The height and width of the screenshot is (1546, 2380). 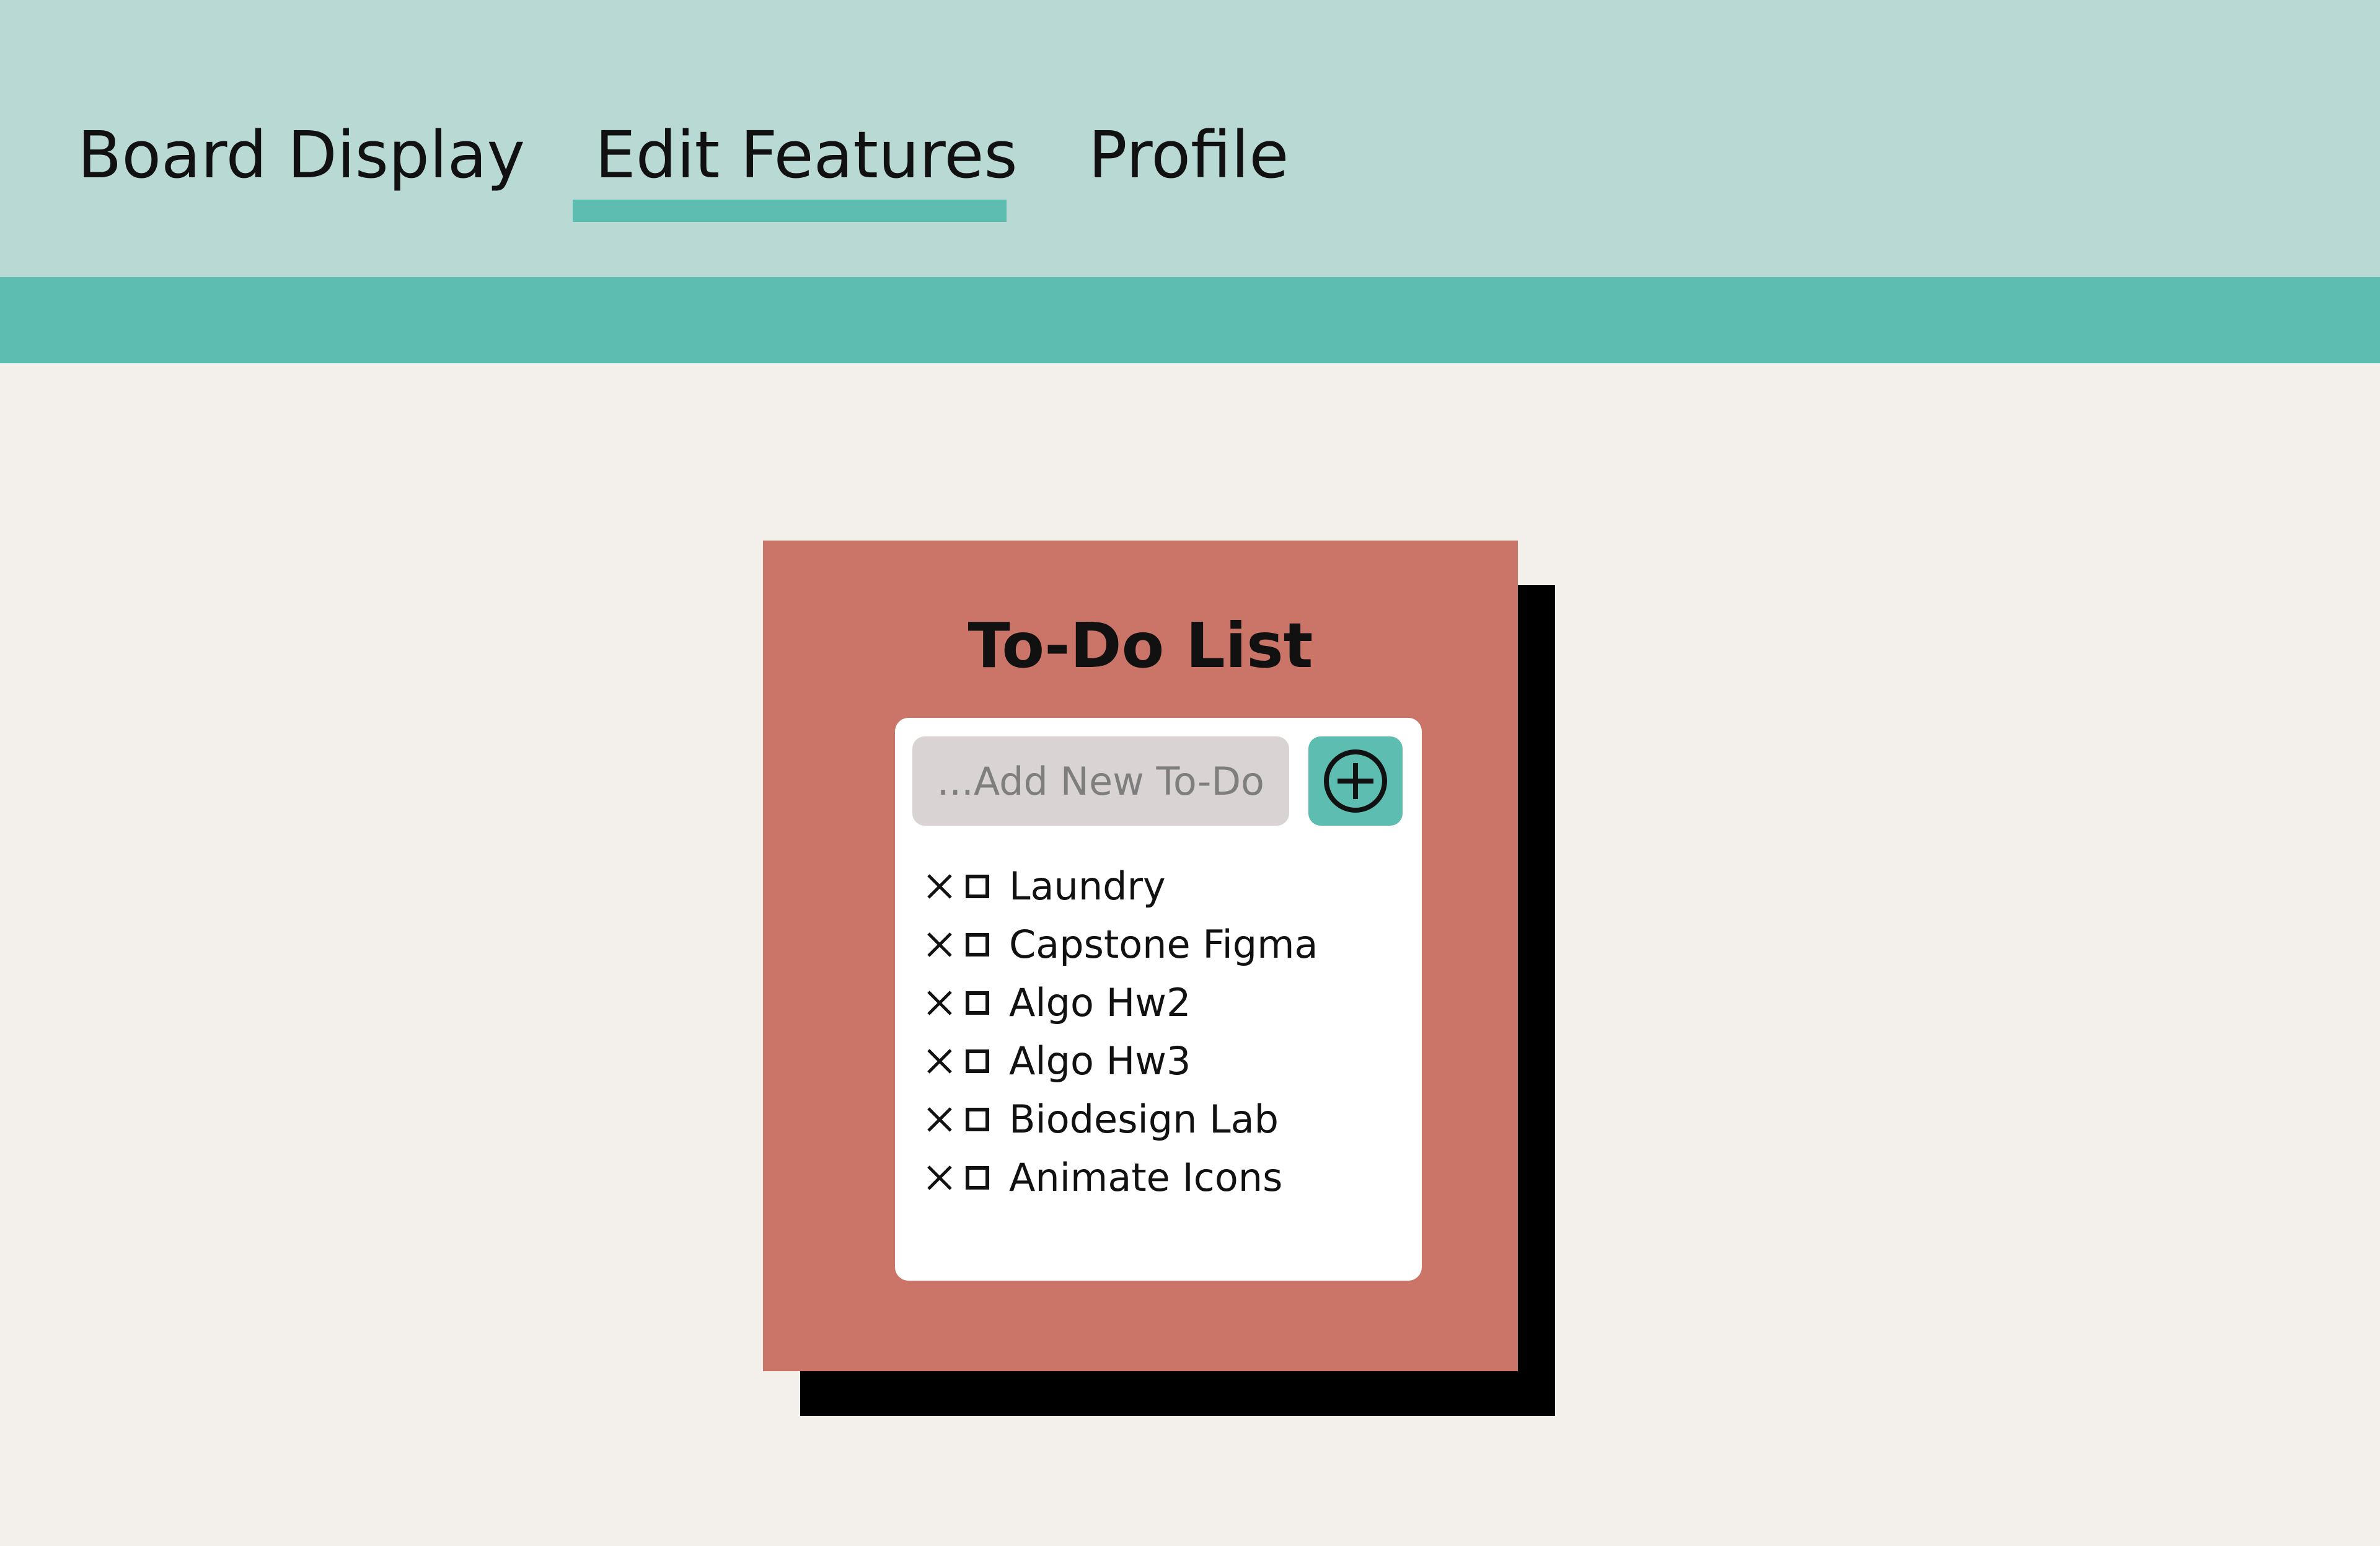 What do you see at coordinates (1087, 886) in the screenshot?
I see `todo-label: Laundry` at bounding box center [1087, 886].